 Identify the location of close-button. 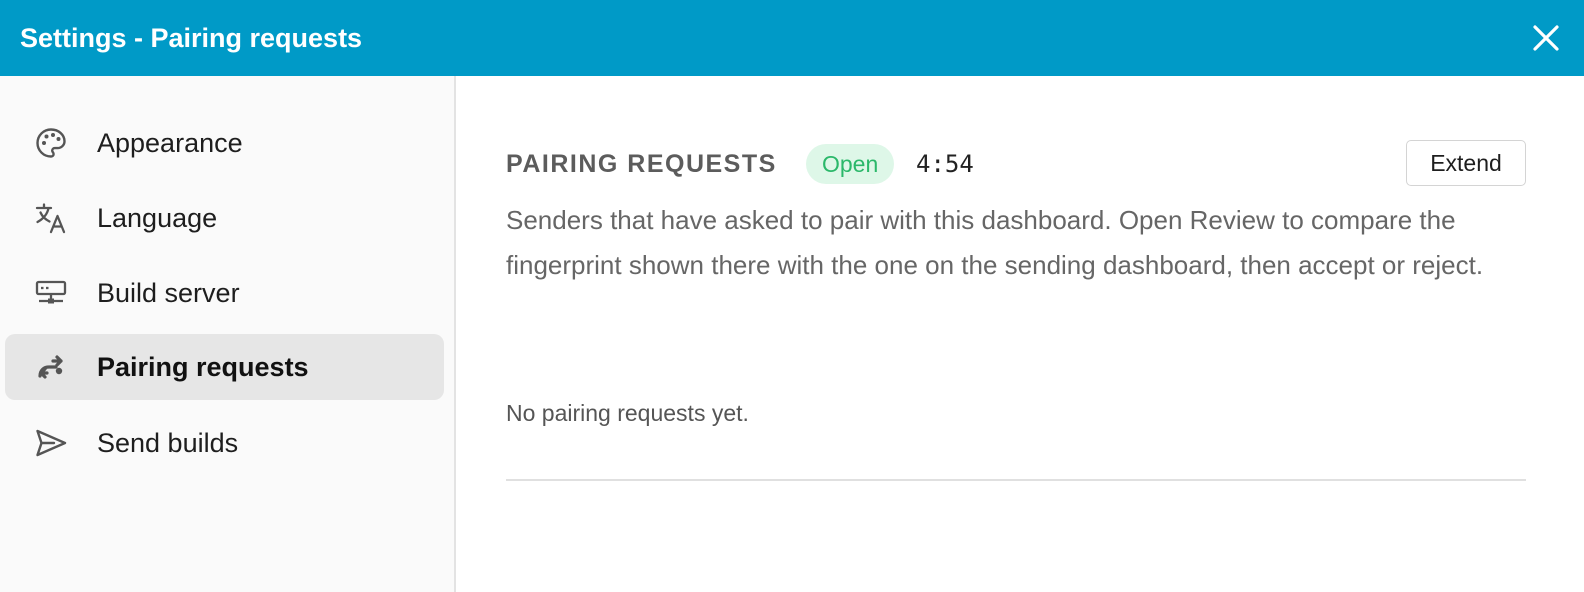
(1546, 38).